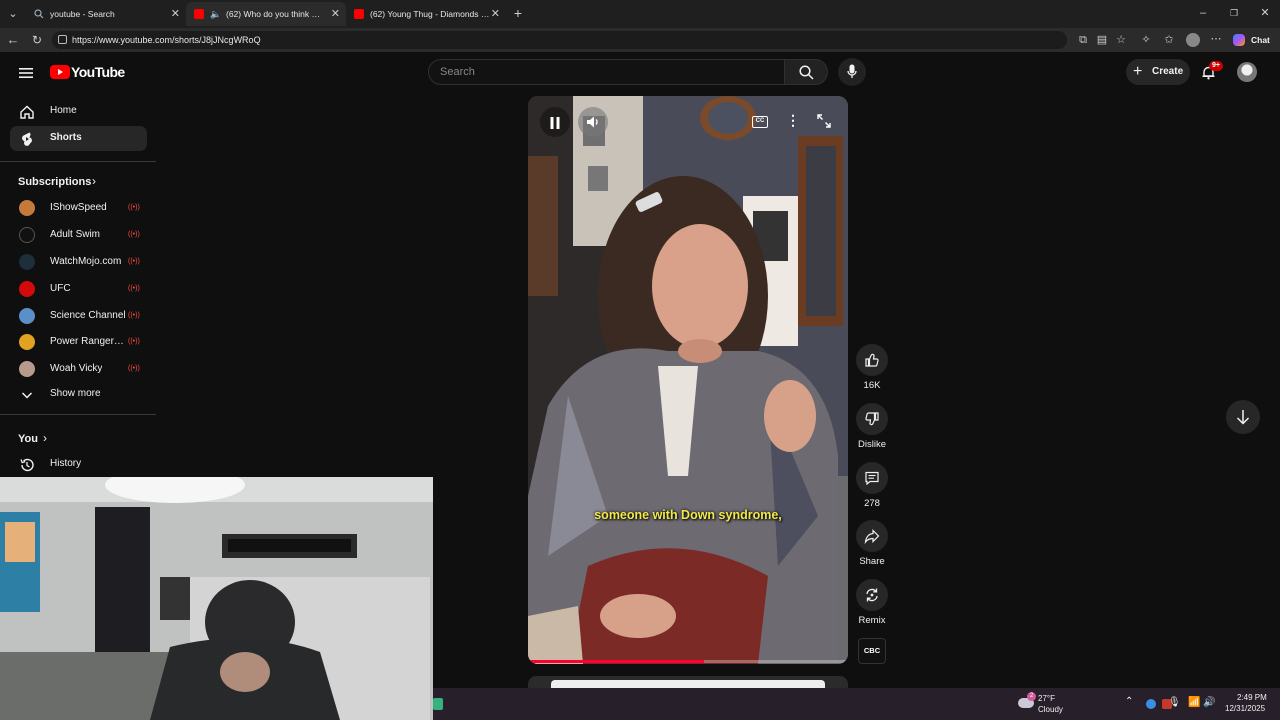 The height and width of the screenshot is (720, 1280). Describe the element at coordinates (78, 316) in the screenshot. I see `sidebar-subscription-science-channel: Science Channel ((•))` at that location.